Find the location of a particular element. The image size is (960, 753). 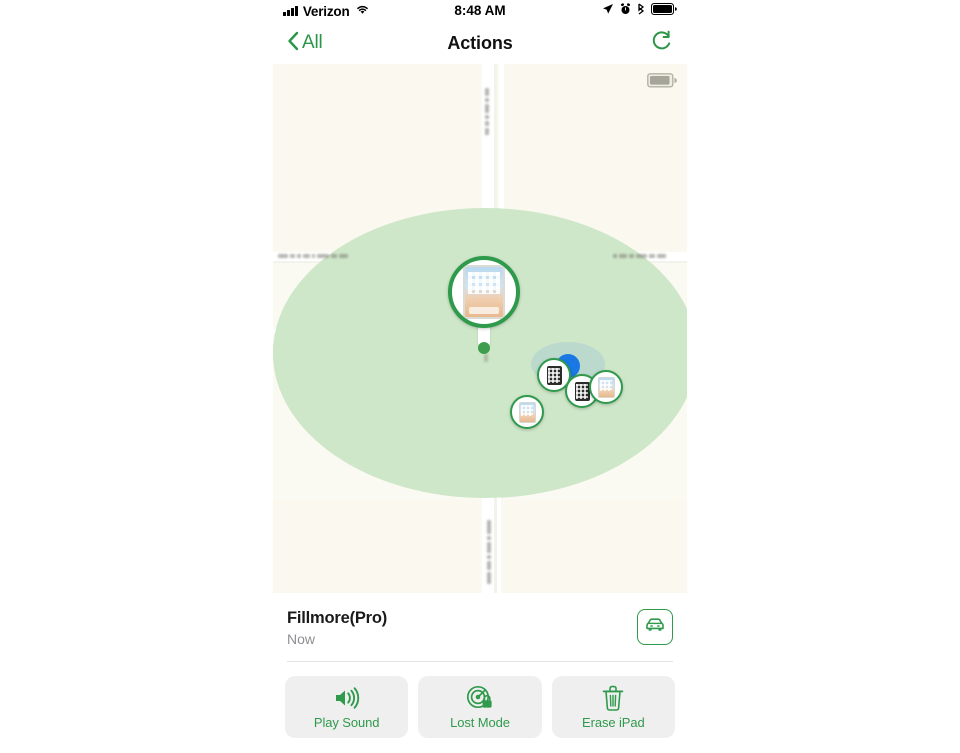

ipad-light-icon is located at coordinates (606, 387).